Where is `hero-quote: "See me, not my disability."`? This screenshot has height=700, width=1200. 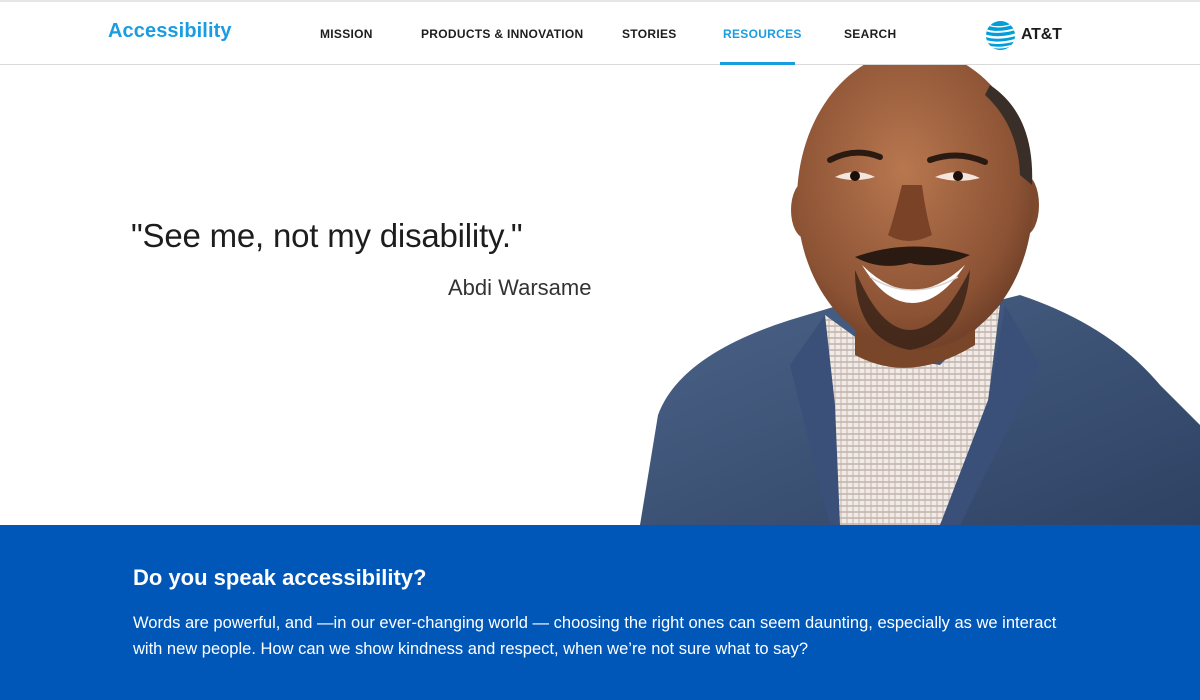 hero-quote: "See me, not my disability." is located at coordinates (327, 235).